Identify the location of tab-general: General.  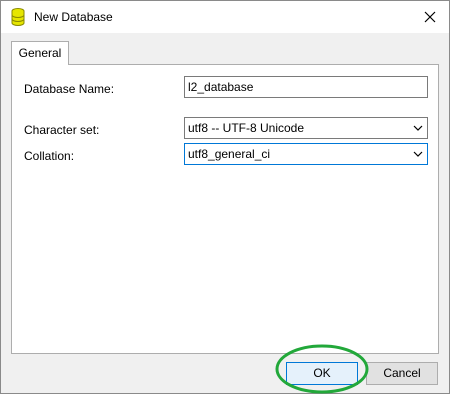
(40, 53).